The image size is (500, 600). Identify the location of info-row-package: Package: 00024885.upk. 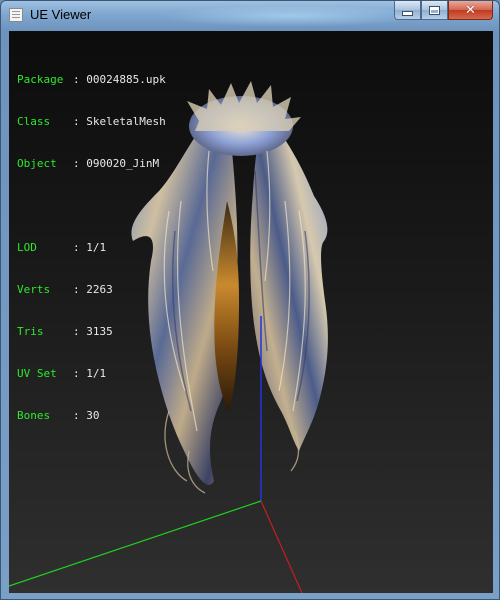
(91, 80).